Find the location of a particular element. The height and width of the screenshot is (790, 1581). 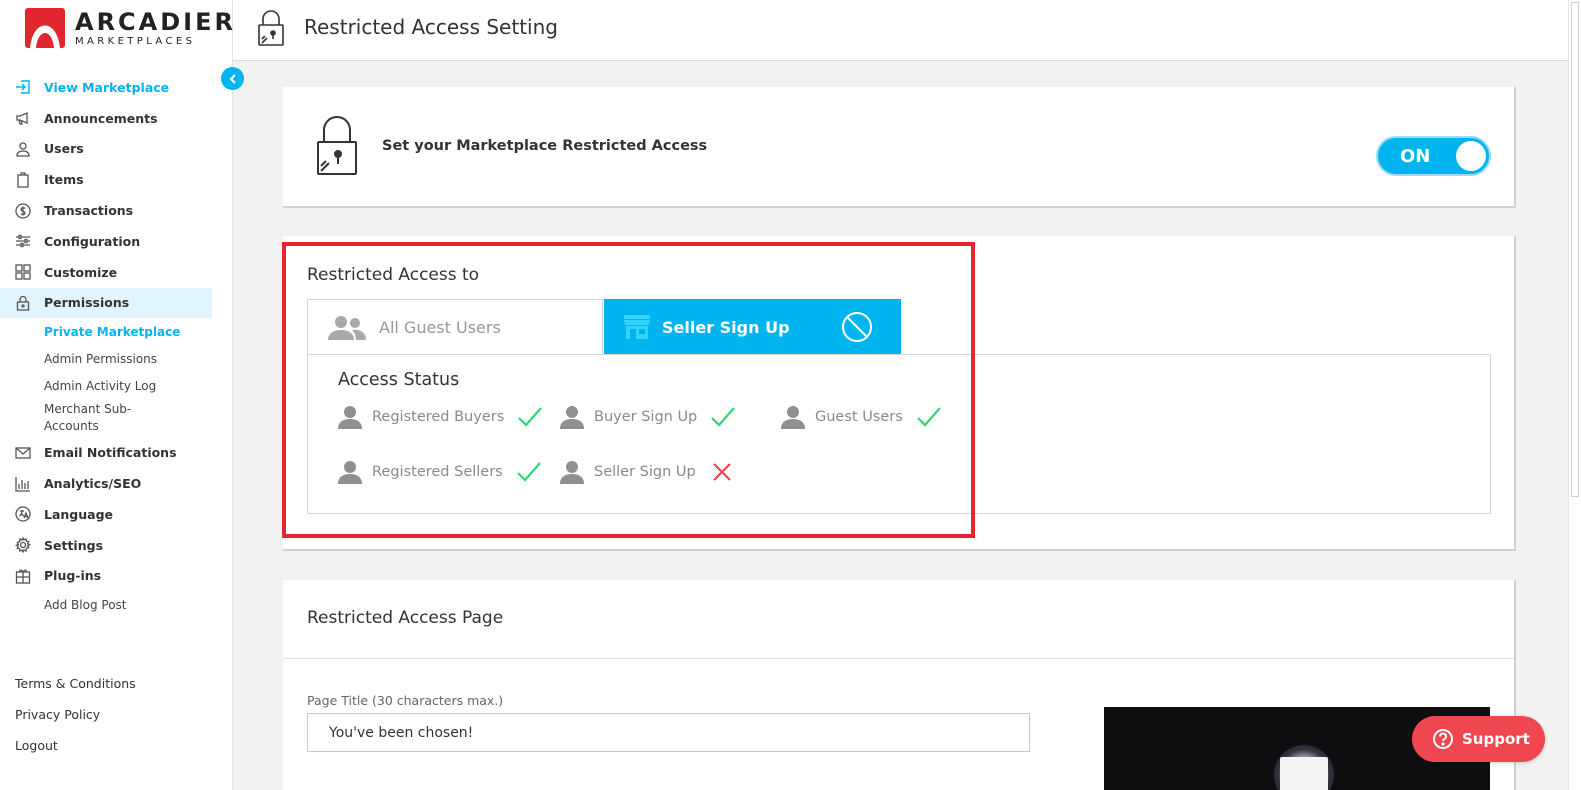

sidebar-subitem-merchant-sub-accounts: Merchant Sub-Accounts is located at coordinates (70, 418).